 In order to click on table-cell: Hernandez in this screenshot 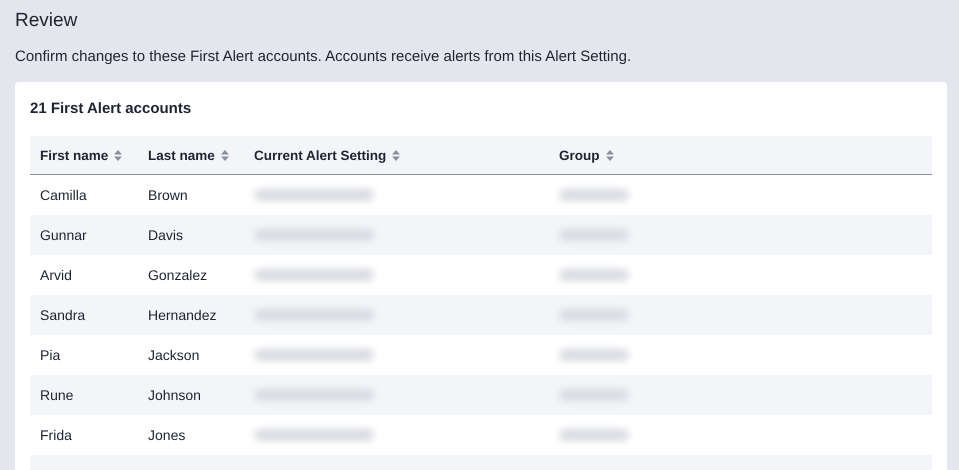, I will do `click(182, 315)`.